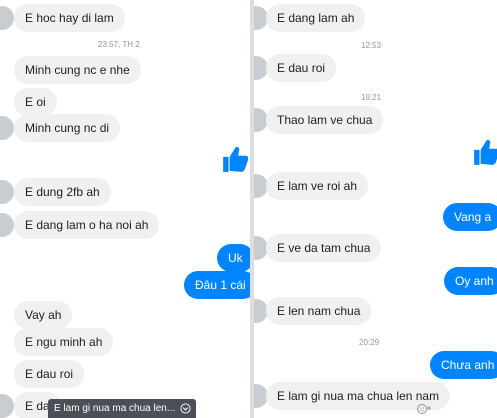 The height and width of the screenshot is (418, 497). I want to click on incoming-message: Minh cung nc e nhe, so click(77, 70).